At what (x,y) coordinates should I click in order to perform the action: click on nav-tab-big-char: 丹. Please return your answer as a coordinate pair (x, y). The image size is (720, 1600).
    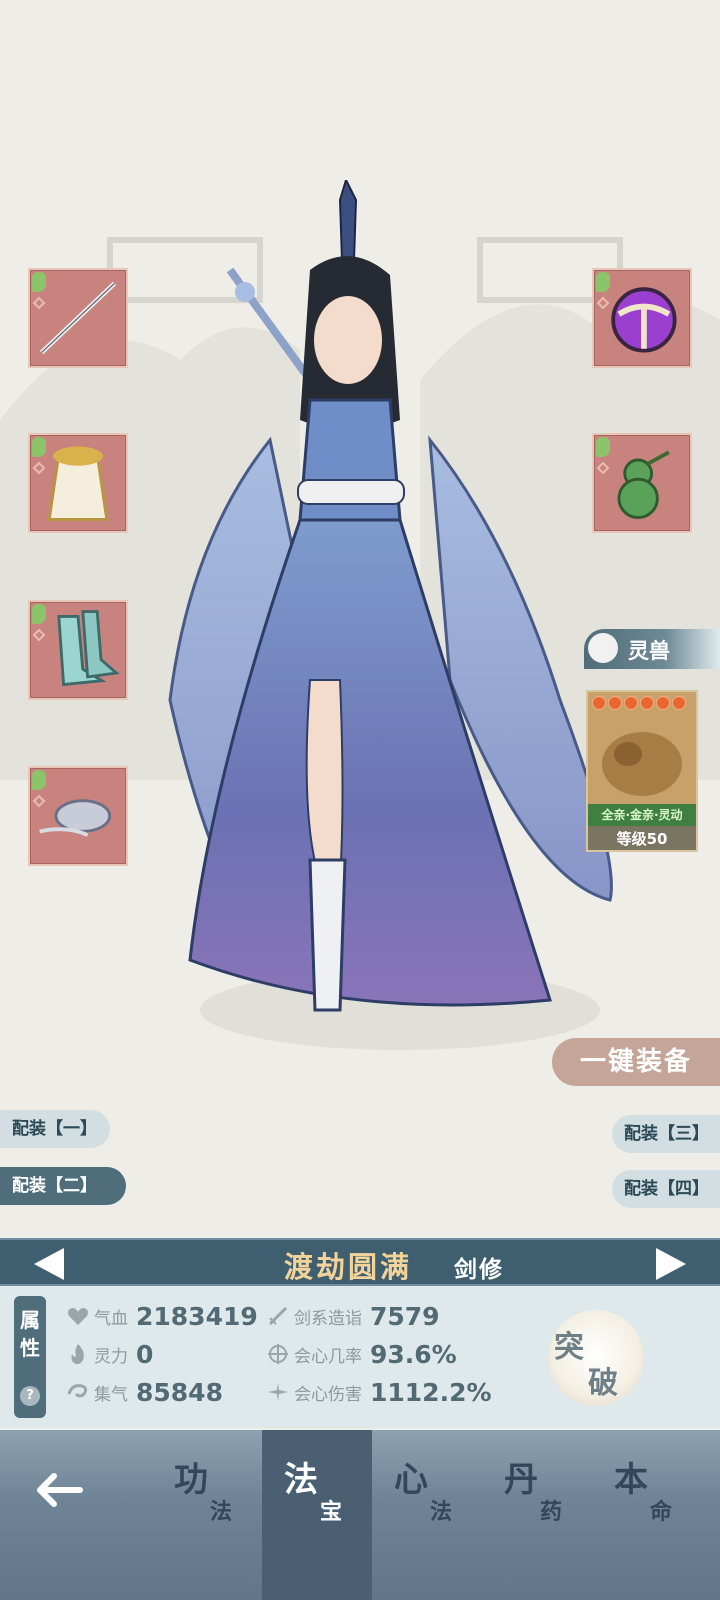
    Looking at the image, I should click on (521, 1480).